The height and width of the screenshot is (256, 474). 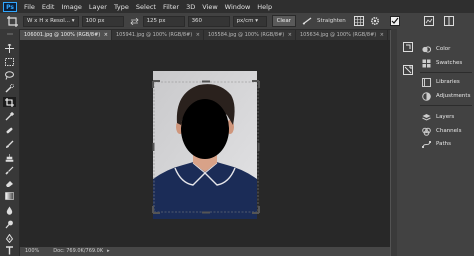 I want to click on status-bar: 100% Doc: 769.0K/769.0K ▸, so click(x=205, y=251).